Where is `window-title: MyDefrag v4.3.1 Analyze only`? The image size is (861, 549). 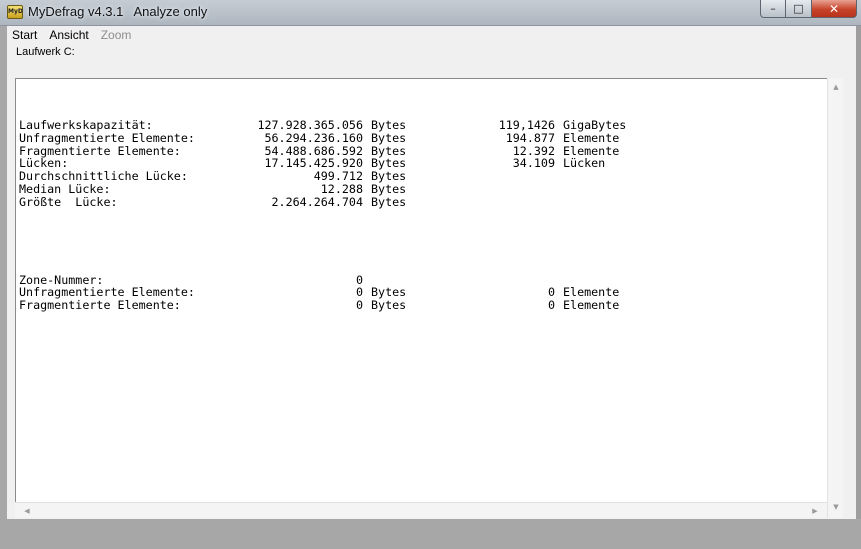
window-title: MyDefrag v4.3.1 Analyze only is located at coordinates (118, 11).